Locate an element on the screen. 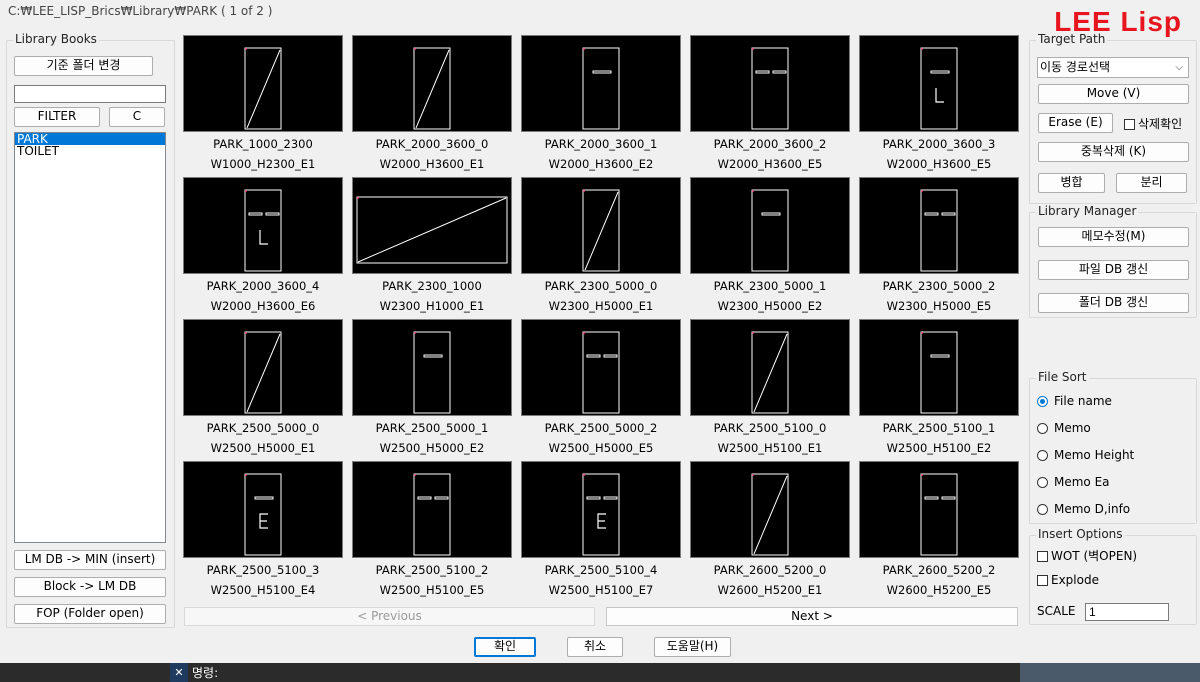 Image resolution: width=1200 pixels, height=682 pixels. thumbnail-card: PARK_2000_3600_4 W2000_H3600_E6 is located at coordinates (263, 247).